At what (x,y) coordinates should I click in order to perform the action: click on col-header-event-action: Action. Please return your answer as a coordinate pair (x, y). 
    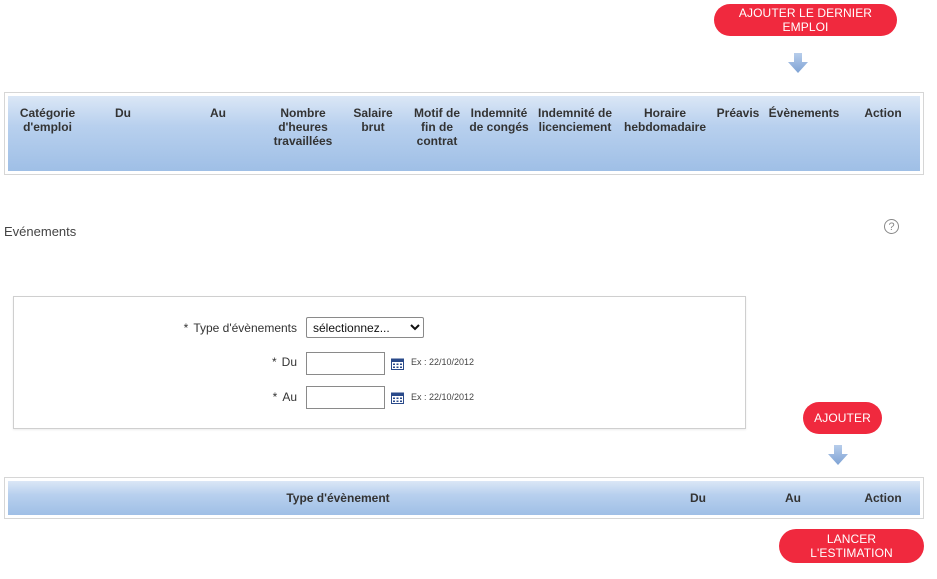
    Looking at the image, I should click on (883, 498).